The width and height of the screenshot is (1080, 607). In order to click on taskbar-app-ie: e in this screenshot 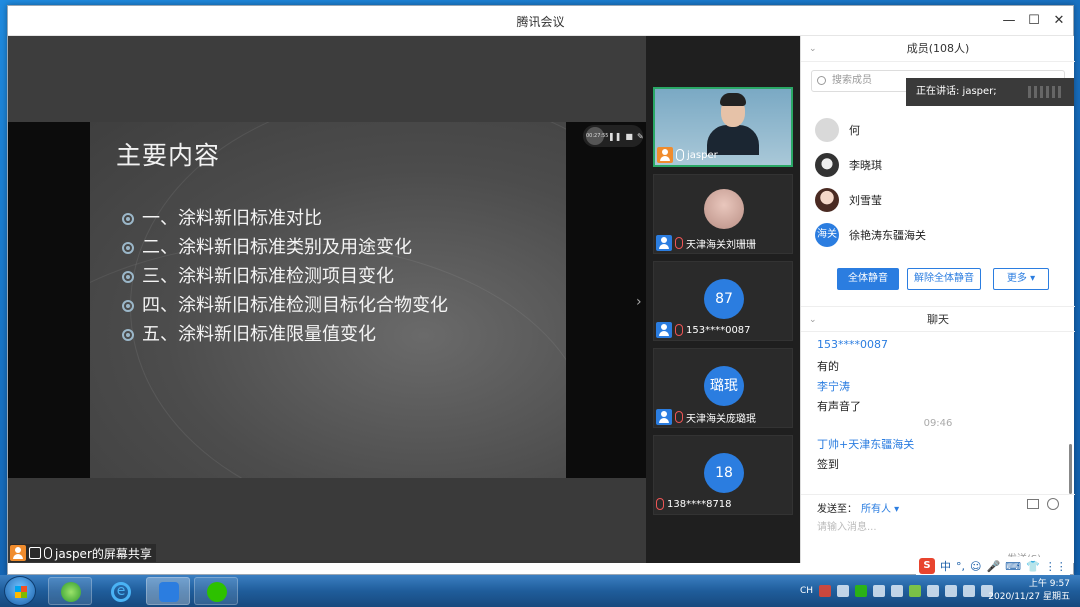, I will do `click(120, 591)`.